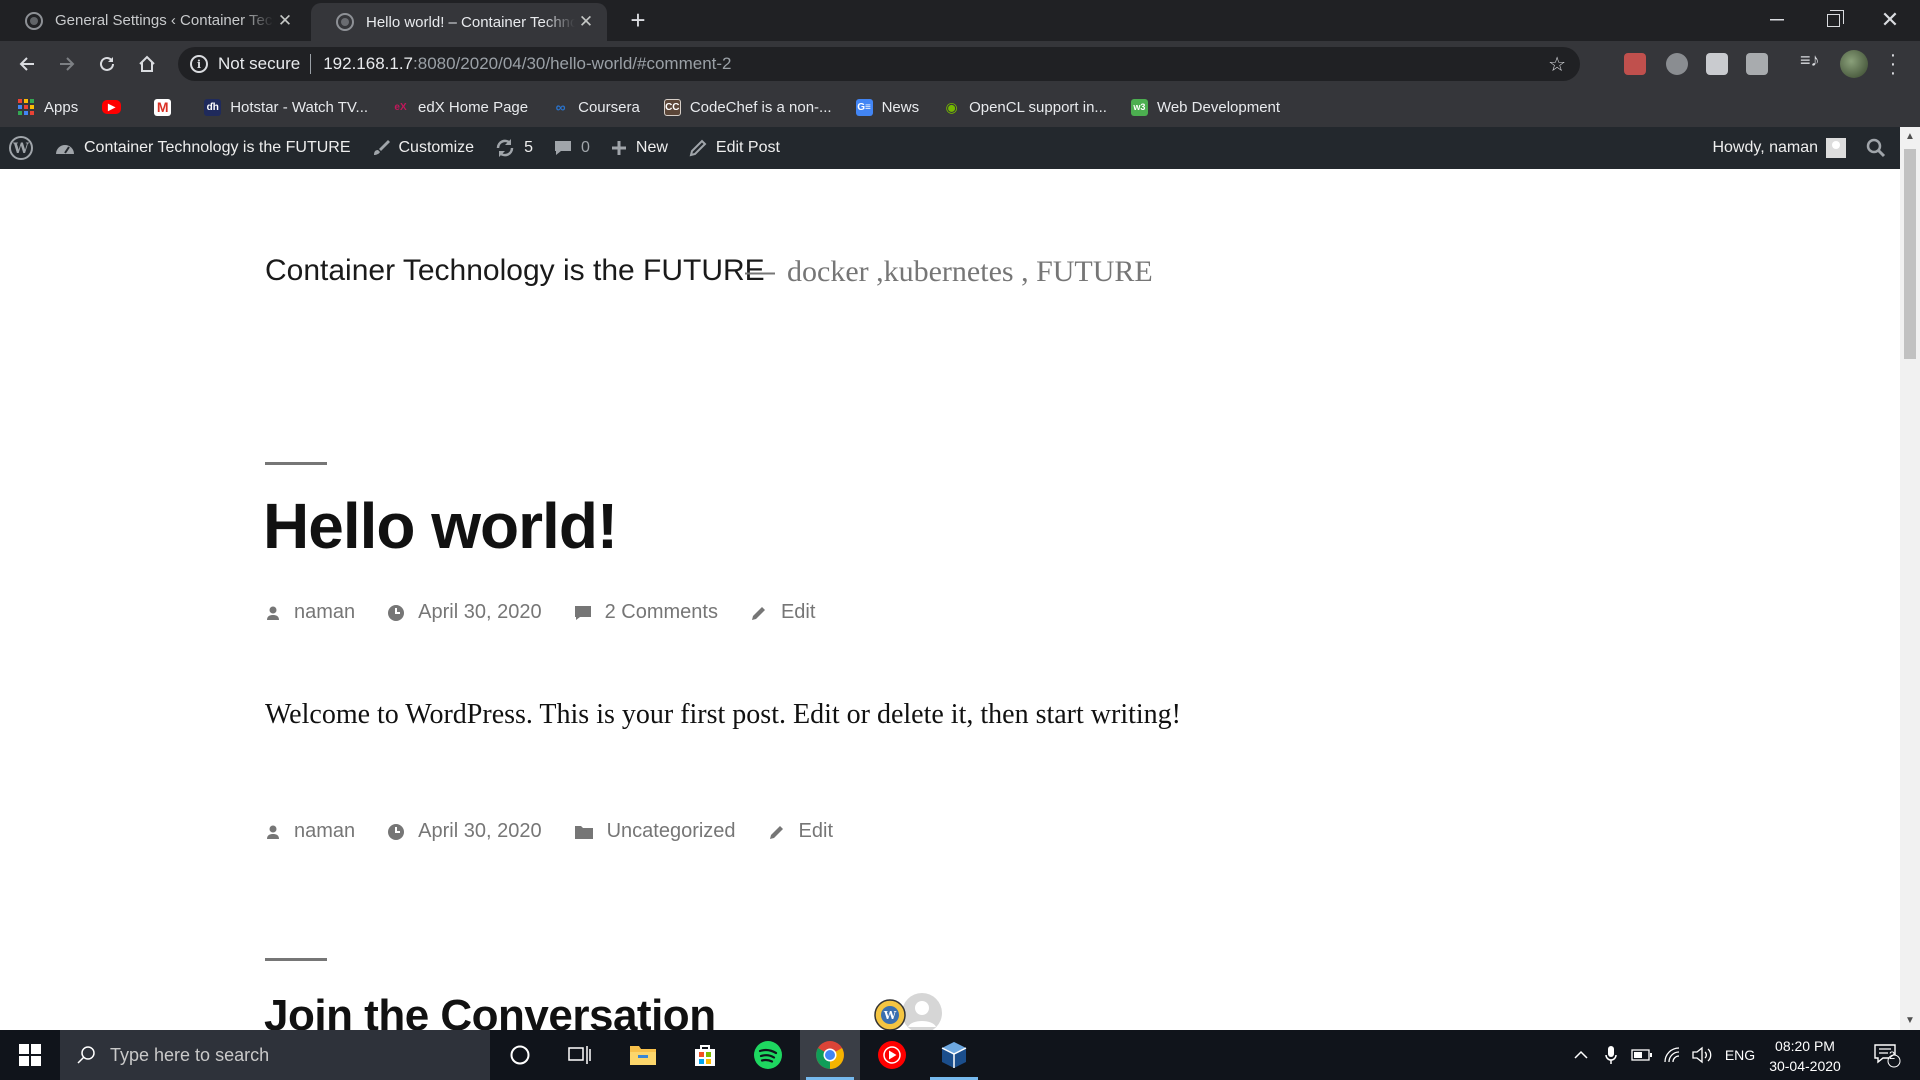 This screenshot has width=1920, height=1080. Describe the element at coordinates (30, 1055) in the screenshot. I see `start-button` at that location.